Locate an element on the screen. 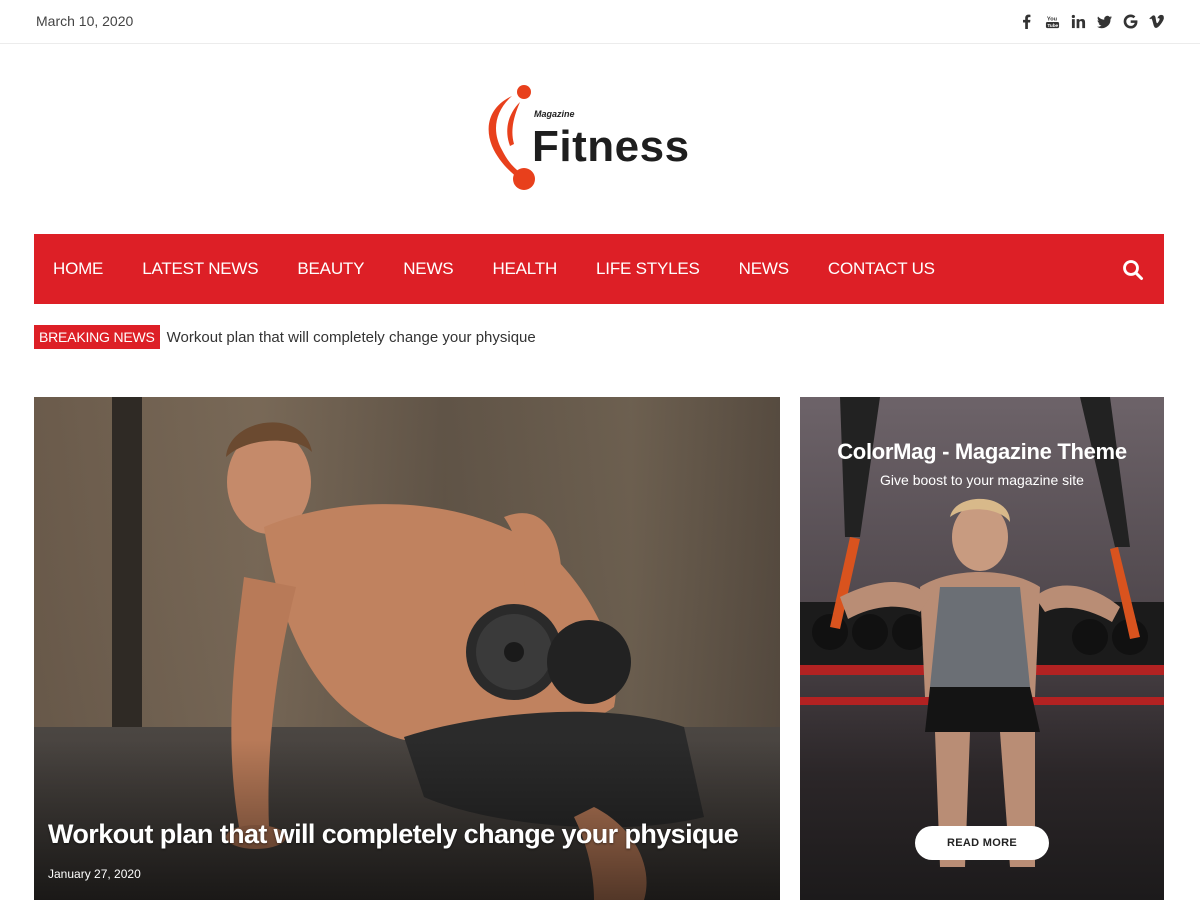 The width and height of the screenshot is (1200, 900). youtube-icon: You Tube is located at coordinates (1052, 21).